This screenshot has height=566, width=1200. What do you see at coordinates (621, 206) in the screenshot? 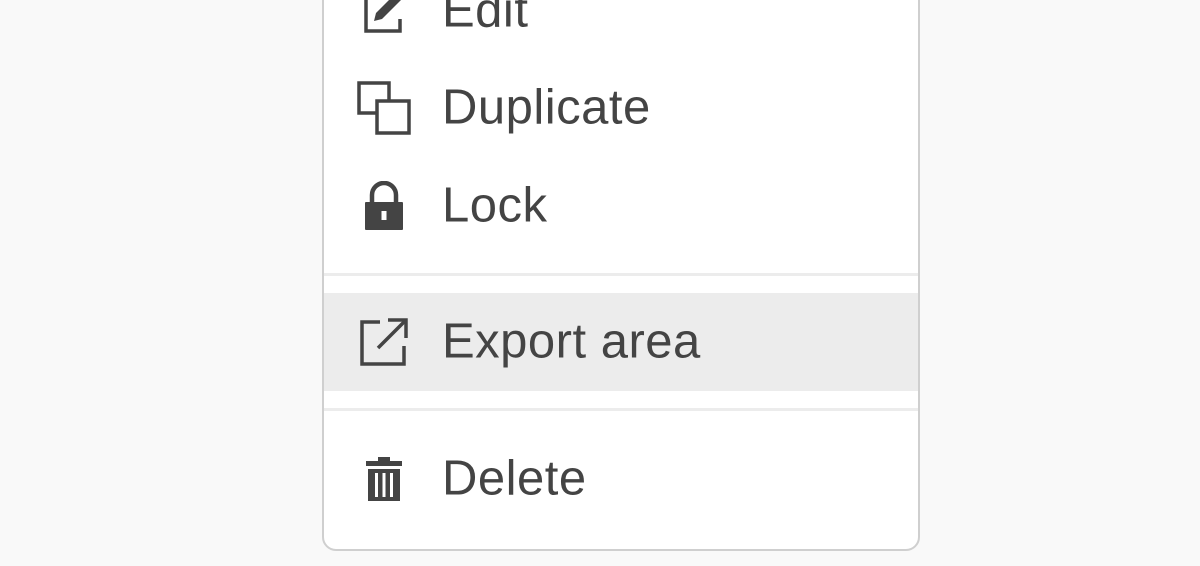
I see `menu-item-lock: Lock` at bounding box center [621, 206].